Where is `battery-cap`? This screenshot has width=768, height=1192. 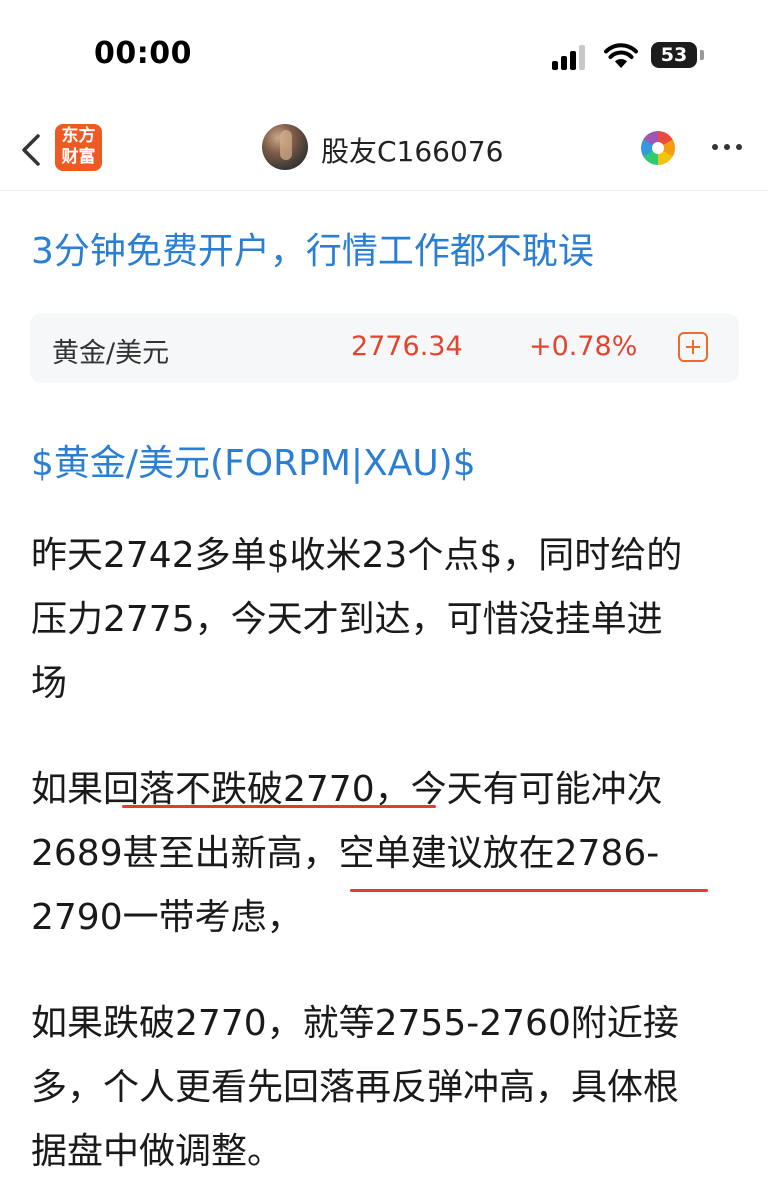 battery-cap is located at coordinates (702, 55).